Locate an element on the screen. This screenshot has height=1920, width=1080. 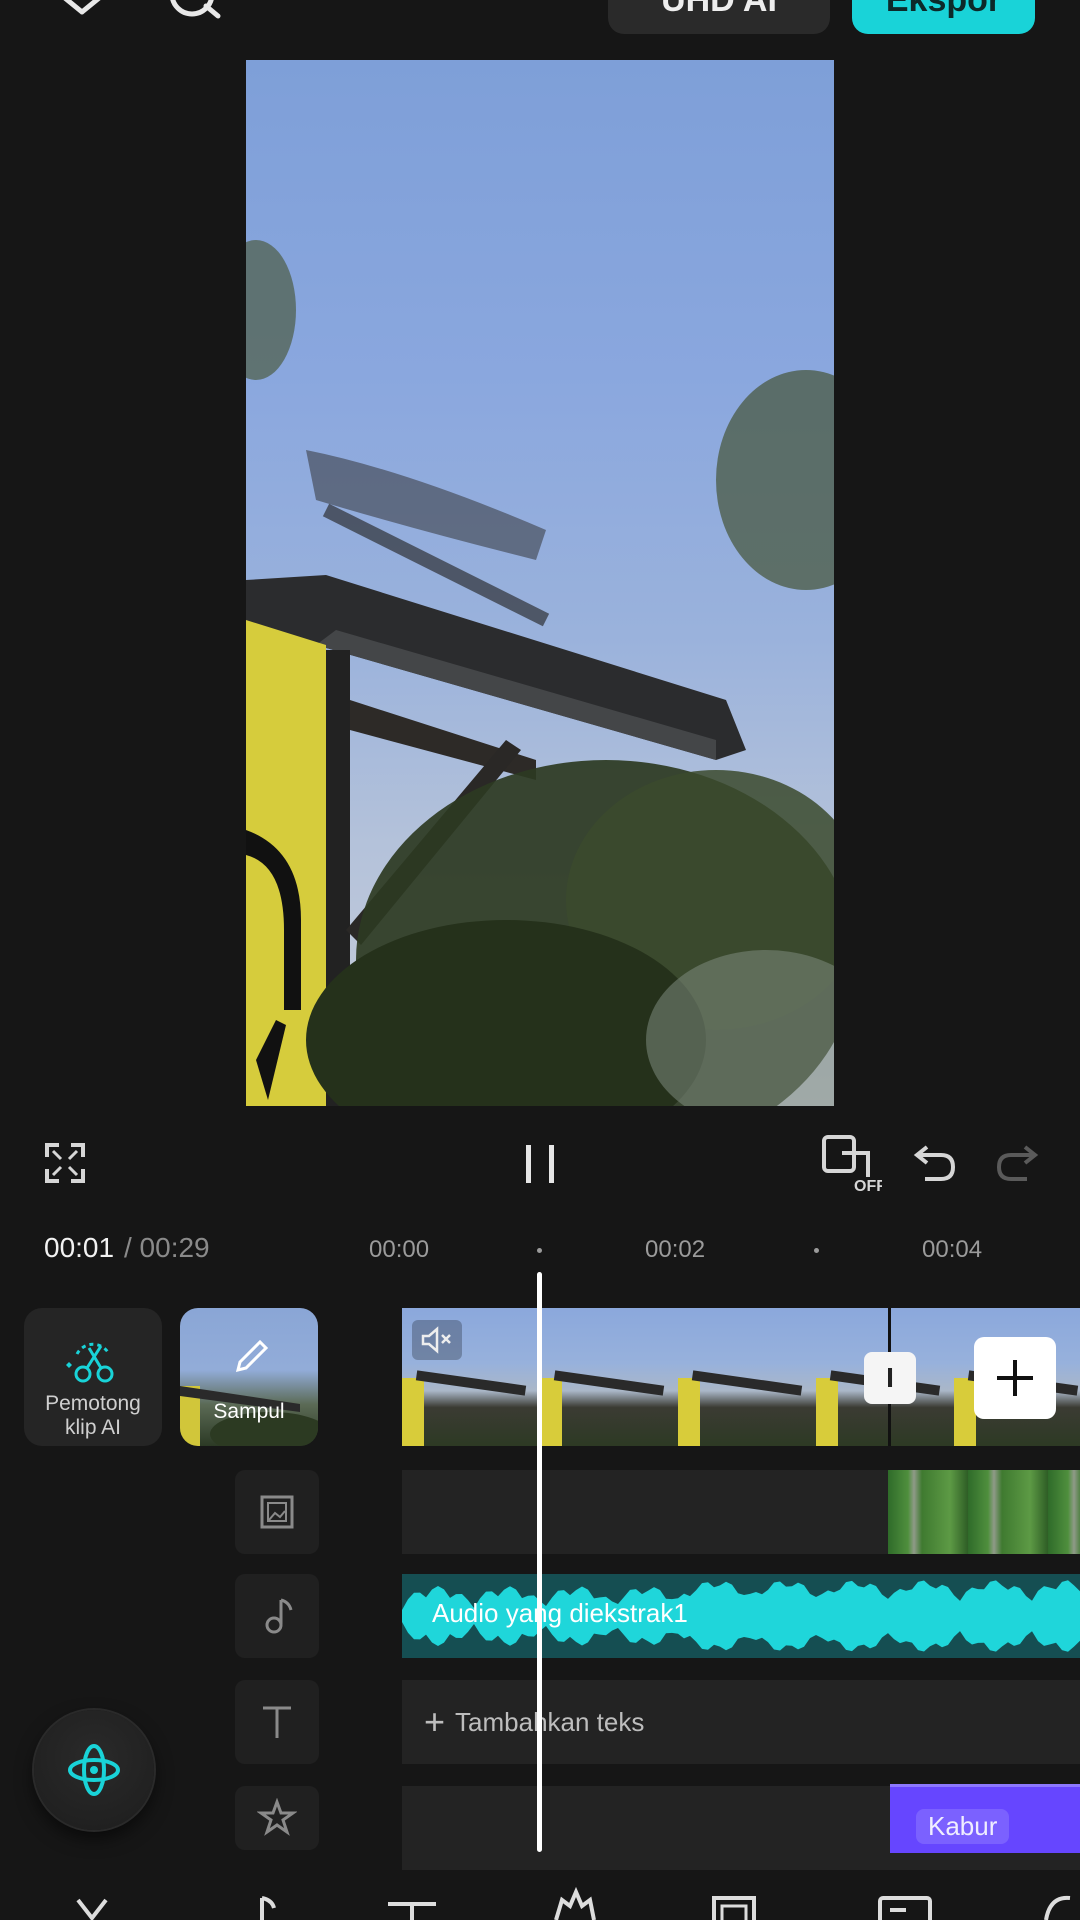
search-icon is located at coordinates (194, 17).